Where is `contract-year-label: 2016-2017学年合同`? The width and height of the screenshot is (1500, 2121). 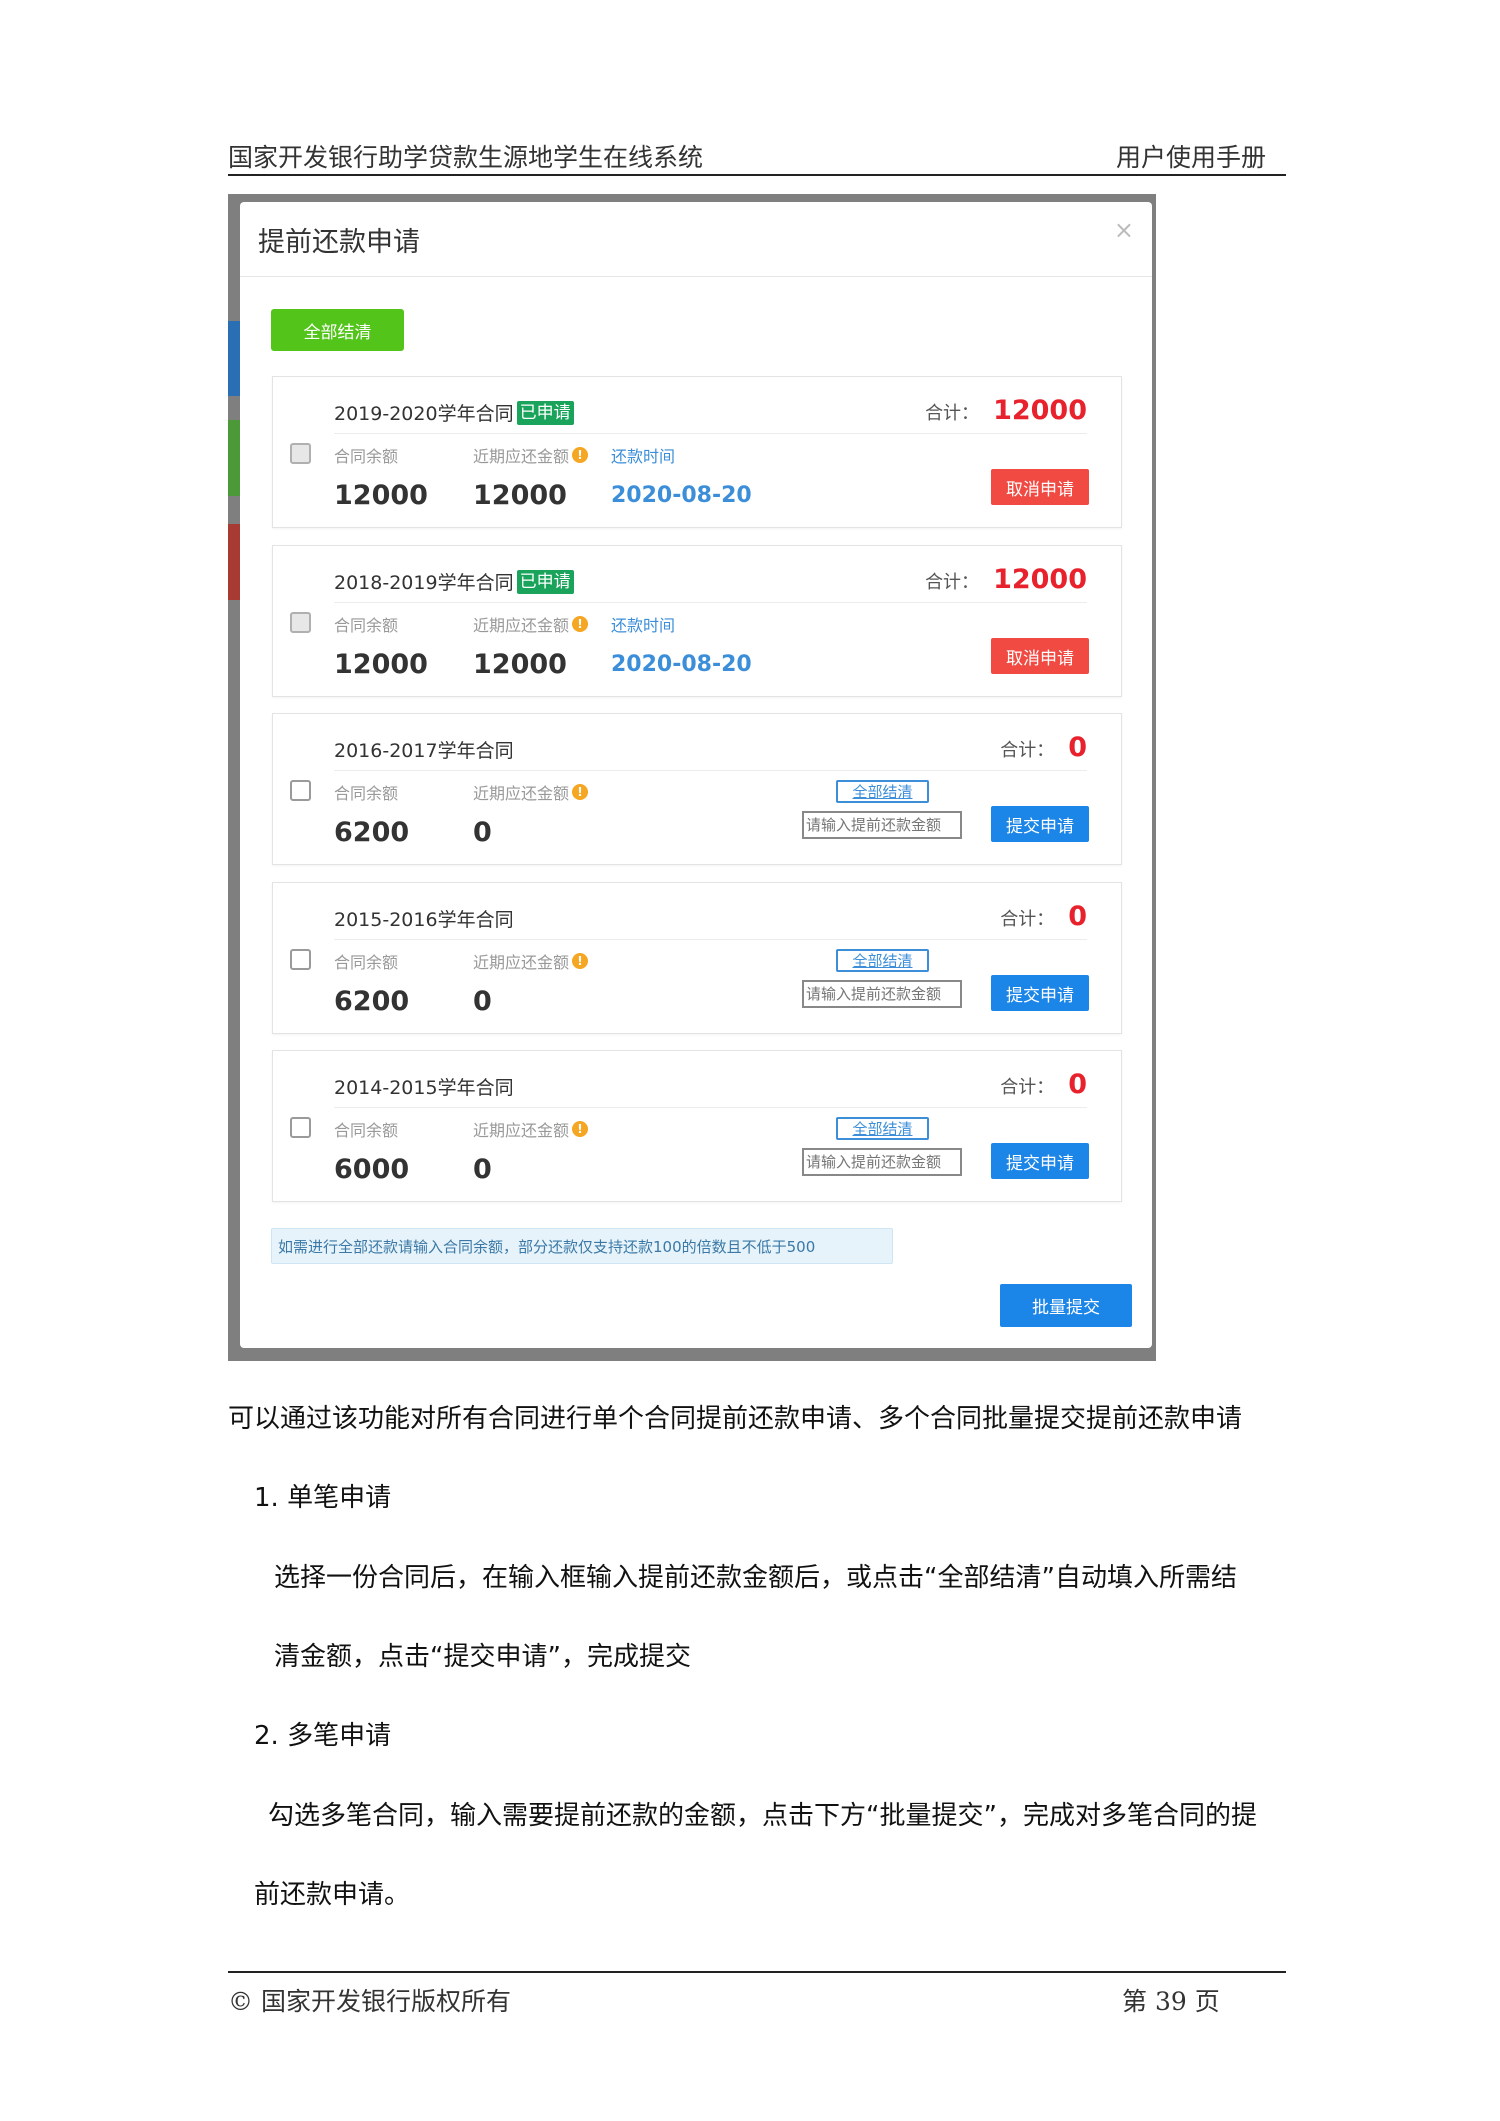 contract-year-label: 2016-2017学年合同 is located at coordinates (424, 751).